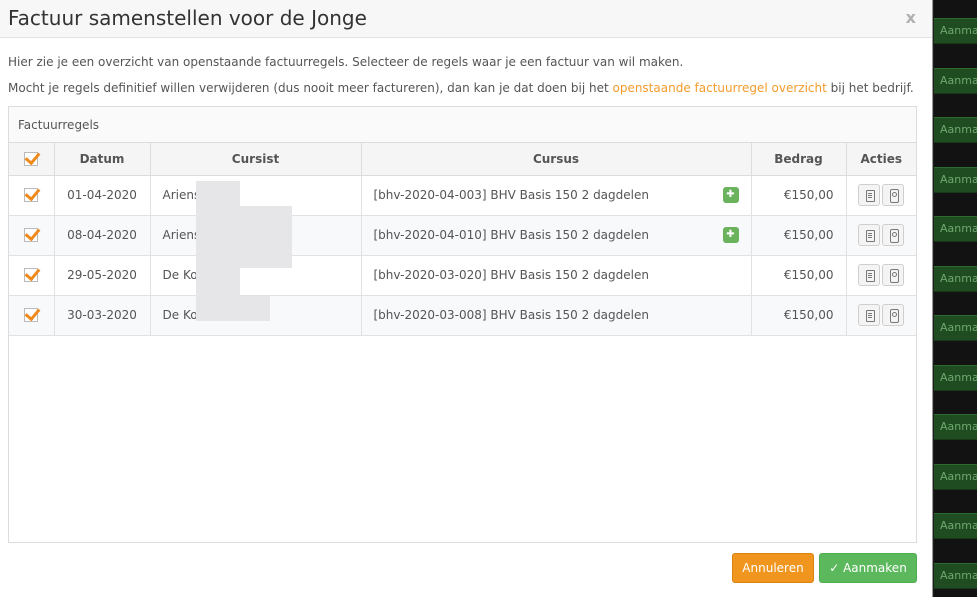  Describe the element at coordinates (102, 159) in the screenshot. I see `column-header-date: Datum` at that location.